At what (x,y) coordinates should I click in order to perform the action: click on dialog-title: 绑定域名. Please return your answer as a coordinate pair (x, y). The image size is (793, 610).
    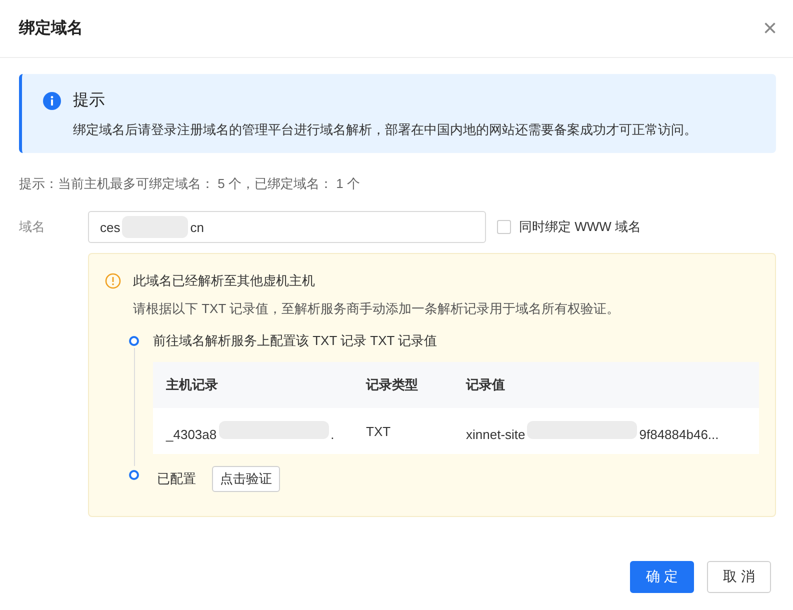
    Looking at the image, I should click on (51, 28).